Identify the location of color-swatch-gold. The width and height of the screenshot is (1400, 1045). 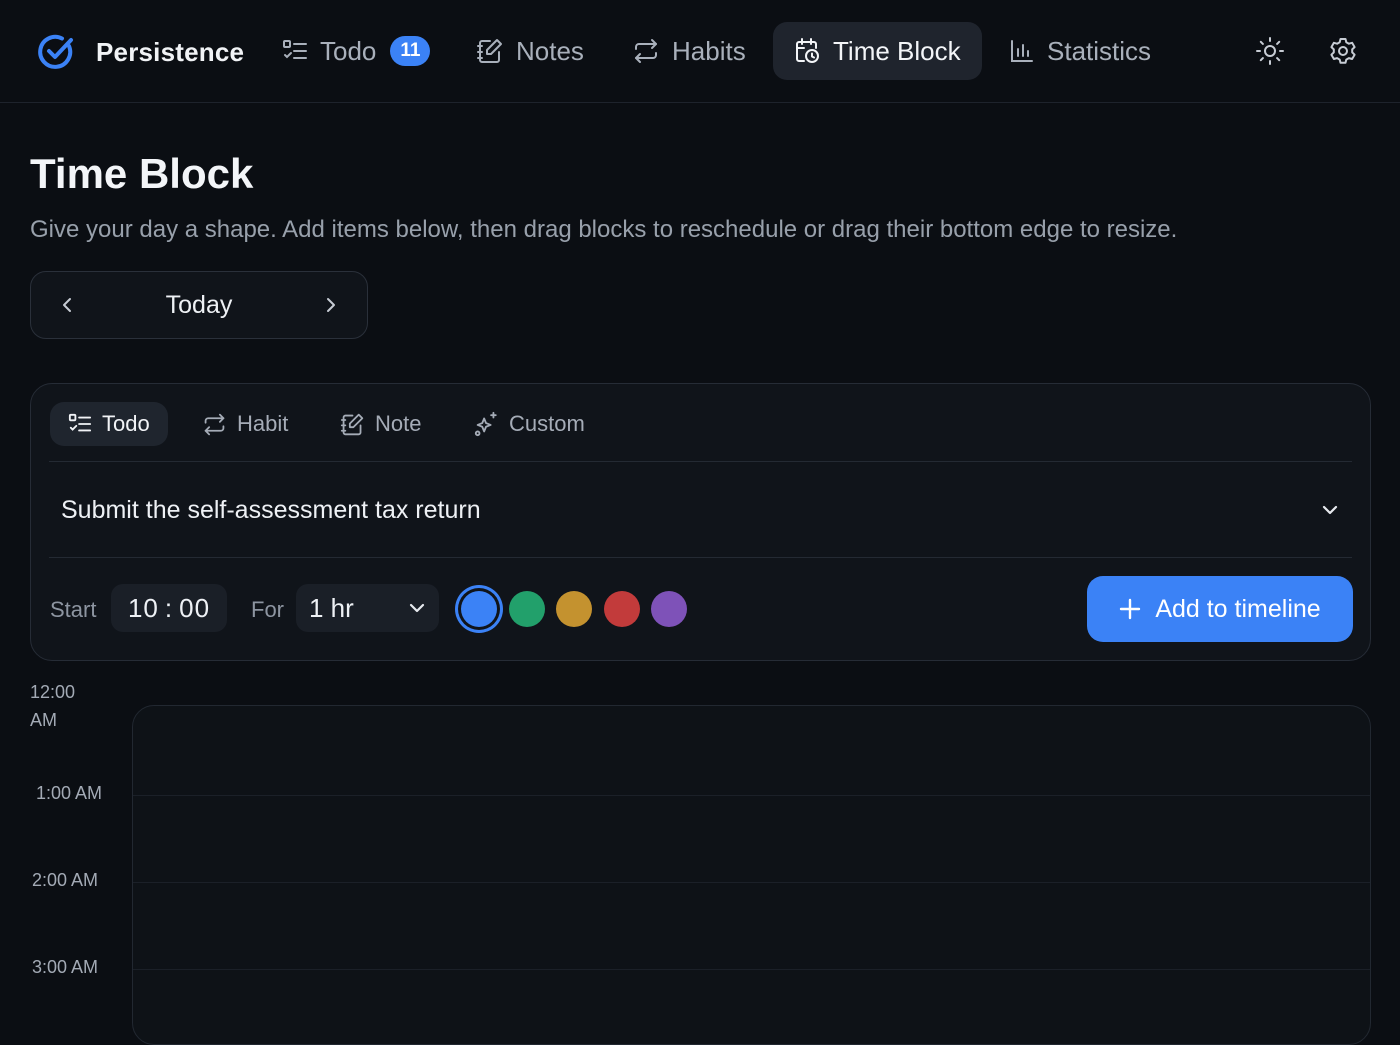
(574, 609).